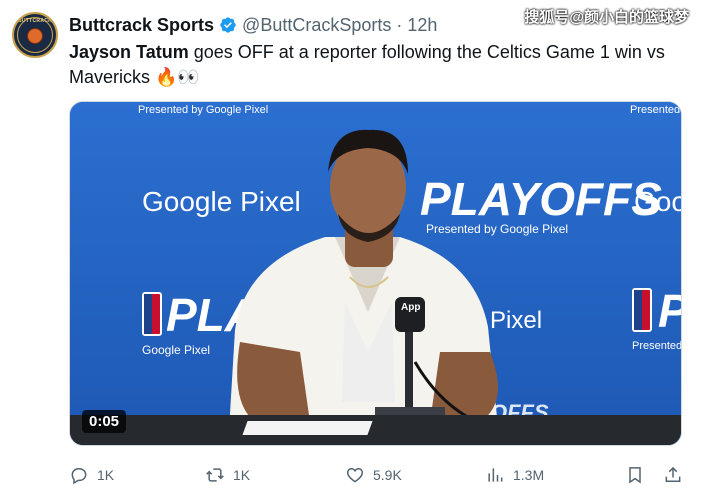 The height and width of the screenshot is (502, 705). I want to click on share-button, so click(673, 475).